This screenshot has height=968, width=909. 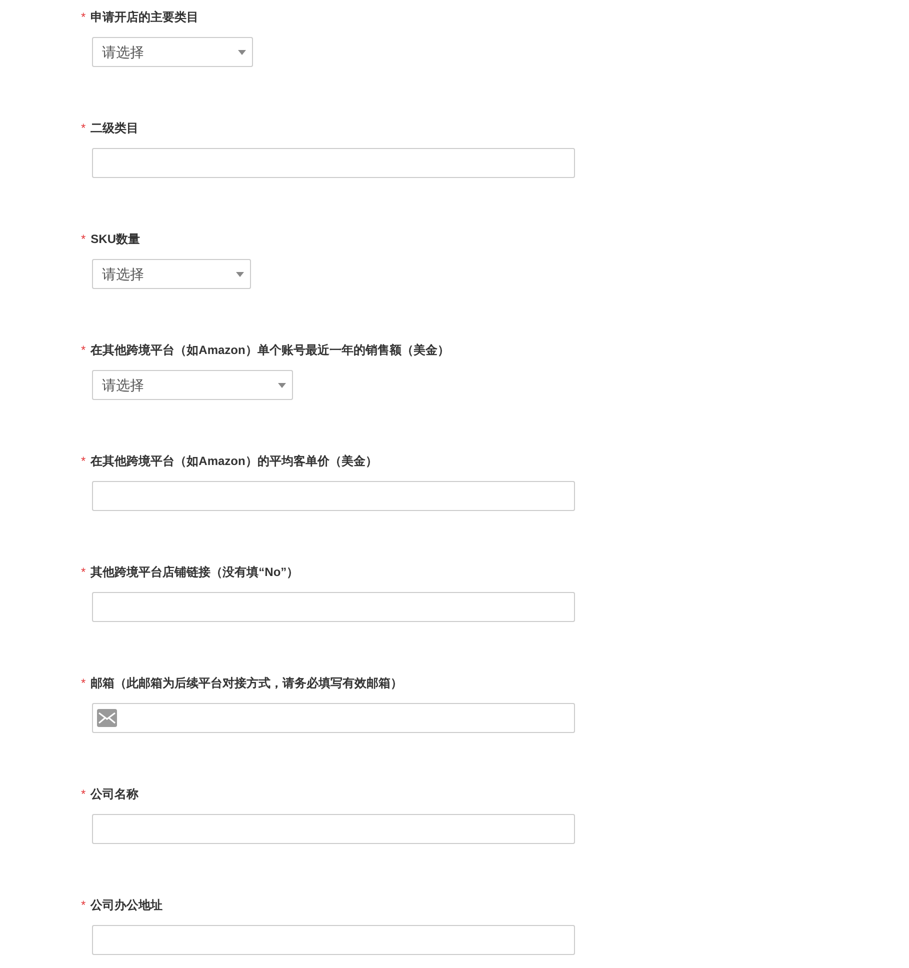 I want to click on field-label: 在其他跨境平台（如Amazon）单个账号最近一年的销售额（美金）, so click(x=270, y=350).